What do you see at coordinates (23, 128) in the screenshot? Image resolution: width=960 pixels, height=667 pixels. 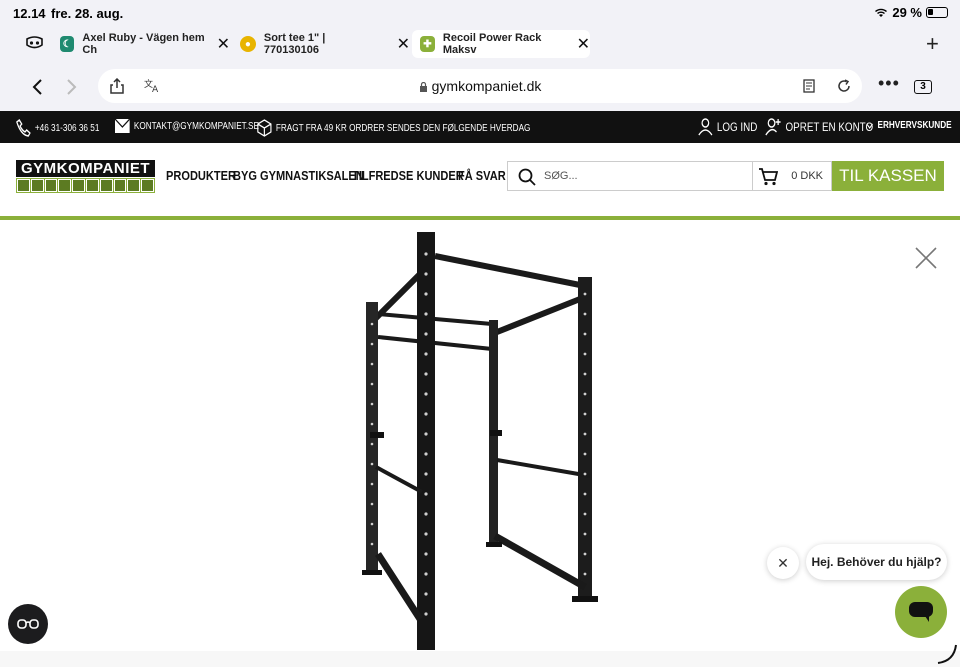 I see `phone-icon` at bounding box center [23, 128].